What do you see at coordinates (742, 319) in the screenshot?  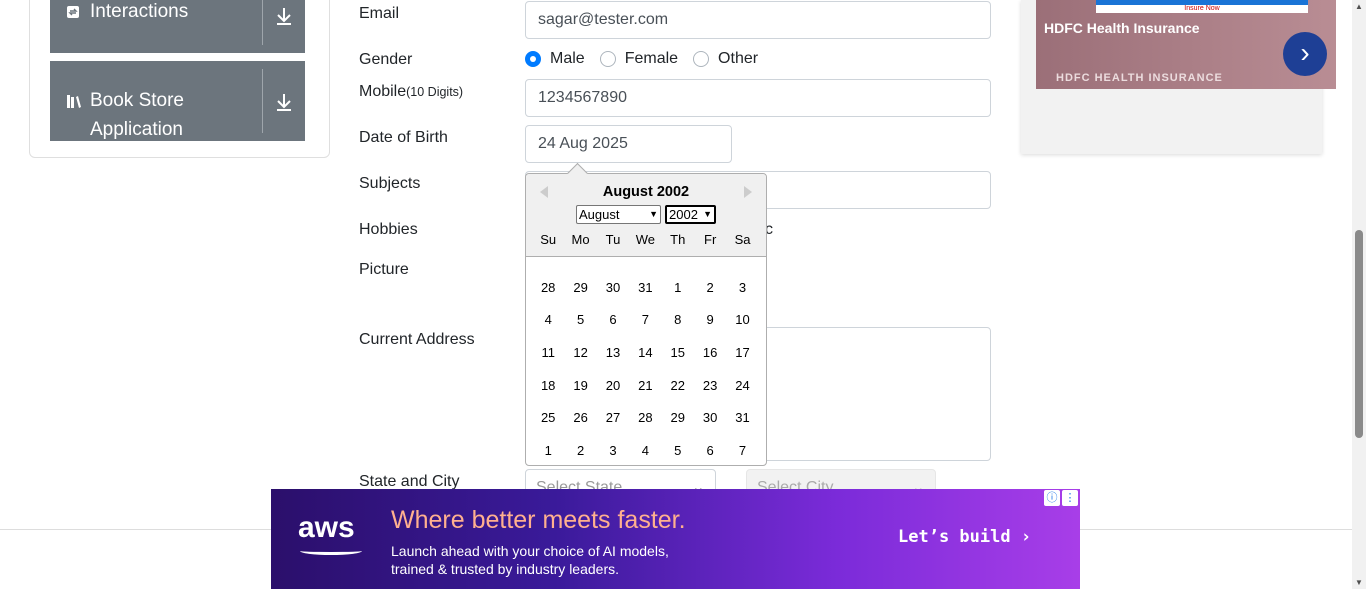 I see `day-cell: 10` at bounding box center [742, 319].